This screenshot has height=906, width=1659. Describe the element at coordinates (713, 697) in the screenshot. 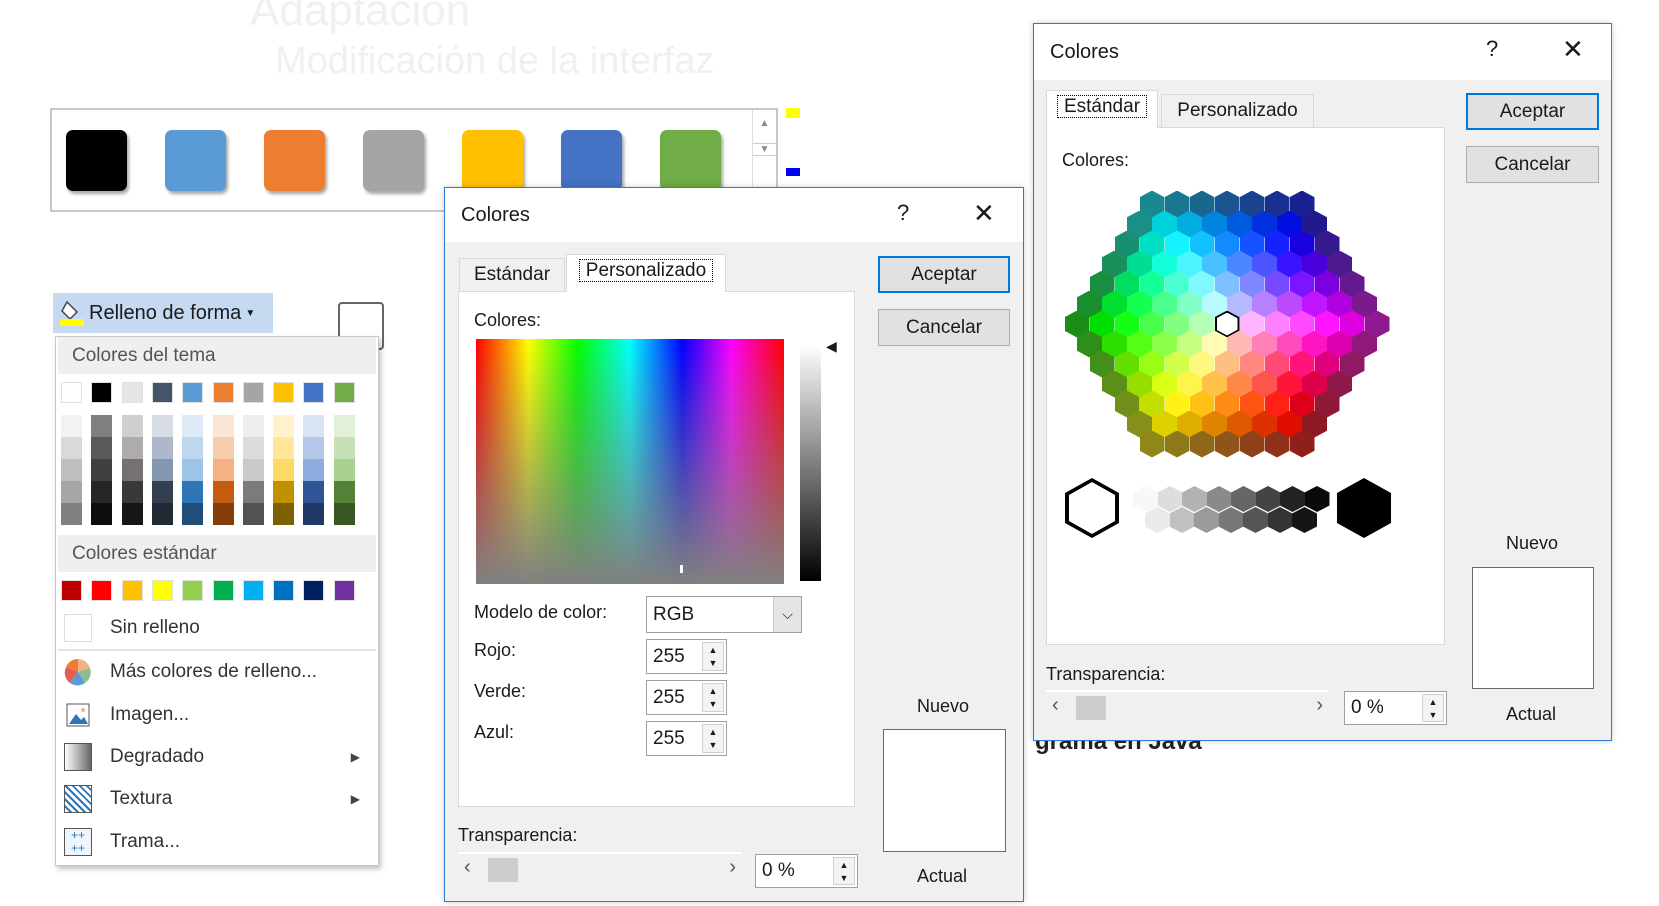

I see `green-spinner: ▲ ▼` at that location.